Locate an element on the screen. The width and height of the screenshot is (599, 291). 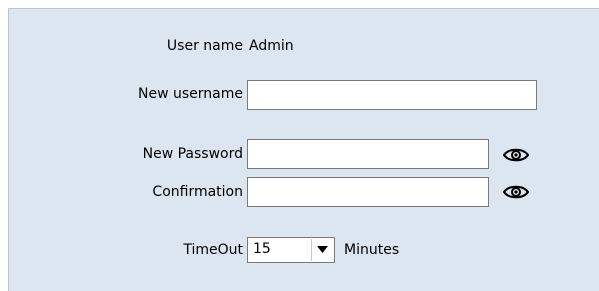
timeout-select: 15 is located at coordinates (291, 250).